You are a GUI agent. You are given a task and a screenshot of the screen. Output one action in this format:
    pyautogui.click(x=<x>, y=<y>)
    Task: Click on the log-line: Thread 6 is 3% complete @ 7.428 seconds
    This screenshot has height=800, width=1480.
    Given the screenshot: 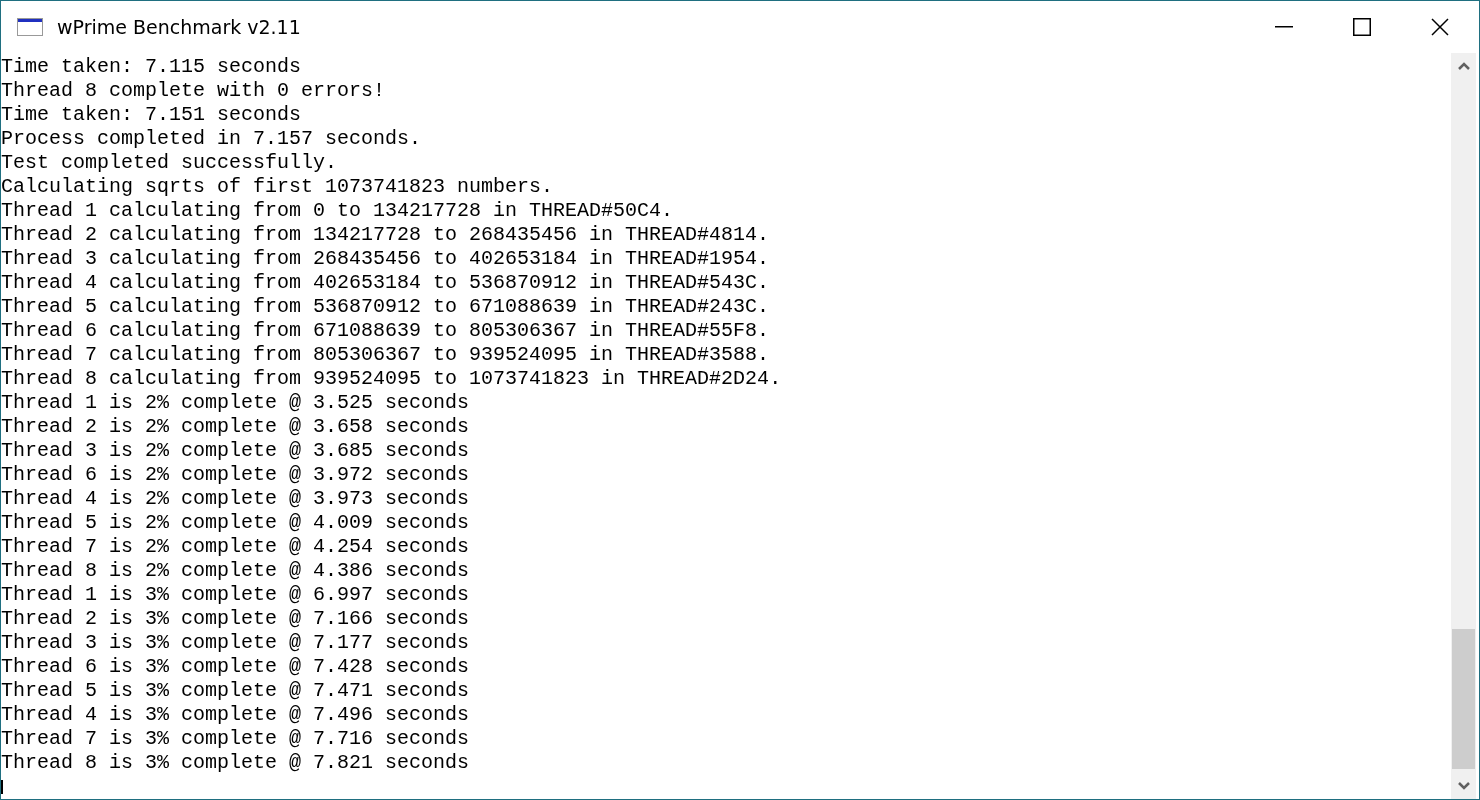 What is the action you would take?
    pyautogui.click(x=235, y=667)
    